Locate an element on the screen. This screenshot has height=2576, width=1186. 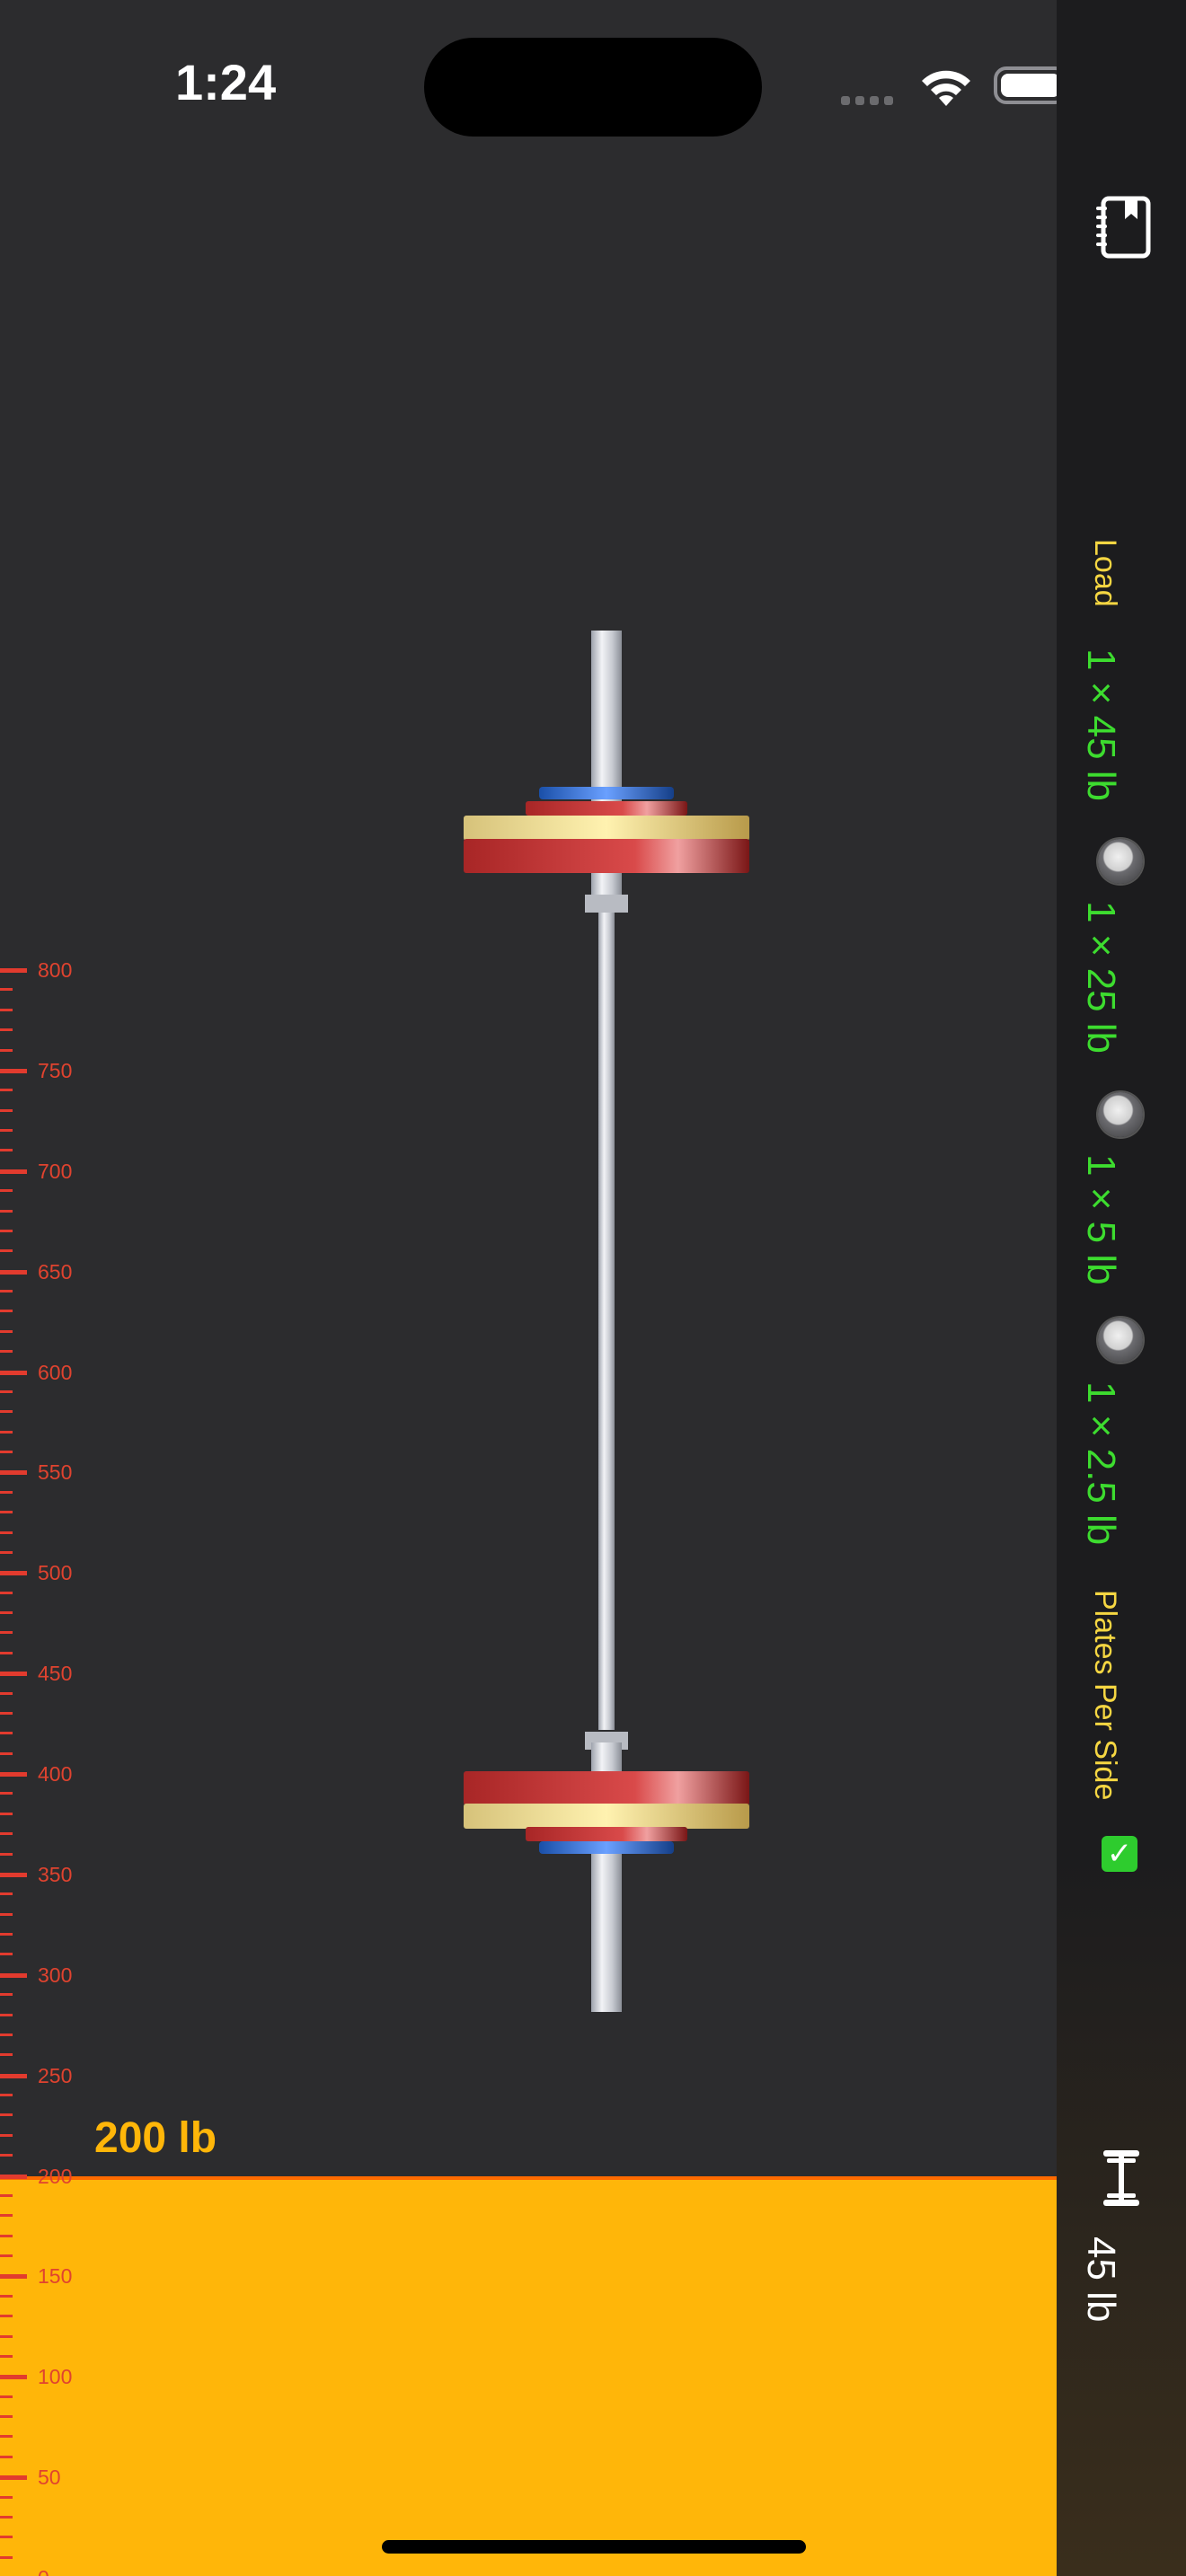
barbell-icon is located at coordinates (1121, 2178).